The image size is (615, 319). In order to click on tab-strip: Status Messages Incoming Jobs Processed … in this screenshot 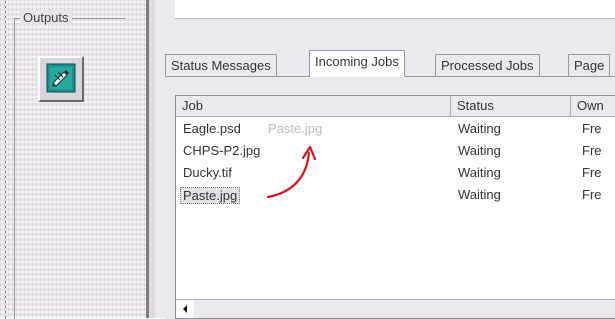, I will do `click(390, 63)`.